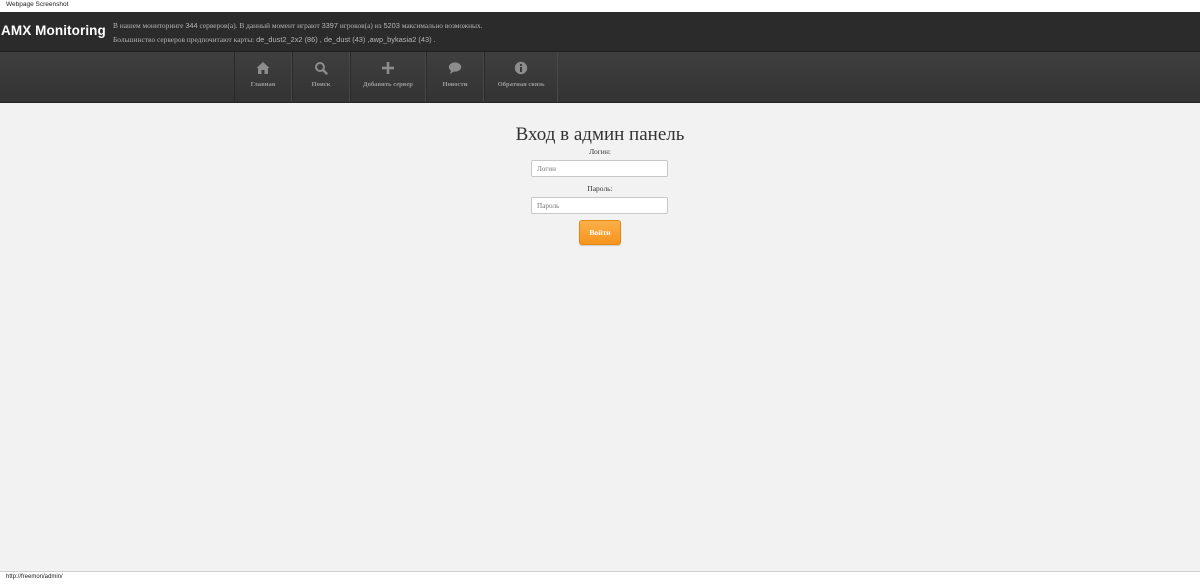 The height and width of the screenshot is (584, 1200). I want to click on login-label: Логин:, so click(600, 151).